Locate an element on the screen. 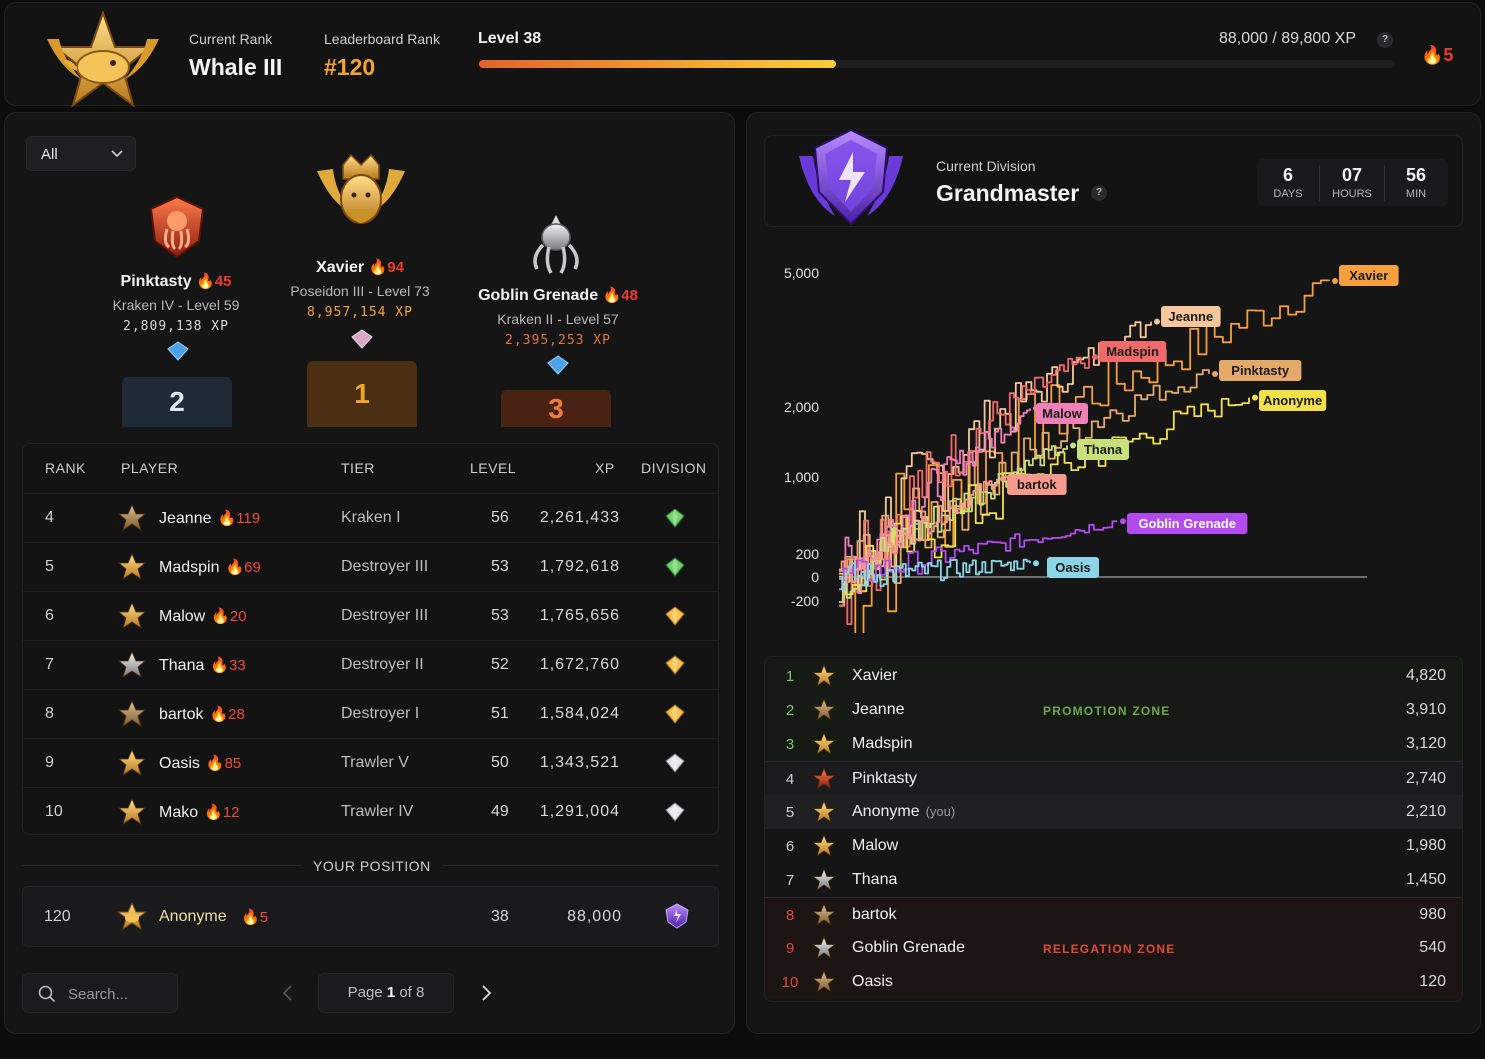  page-indicator: Page 1 of 8 is located at coordinates (386, 993).